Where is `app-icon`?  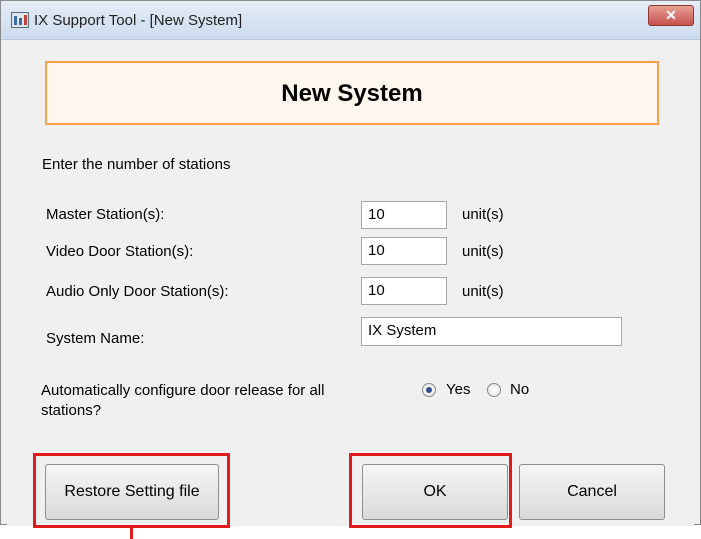 app-icon is located at coordinates (20, 20).